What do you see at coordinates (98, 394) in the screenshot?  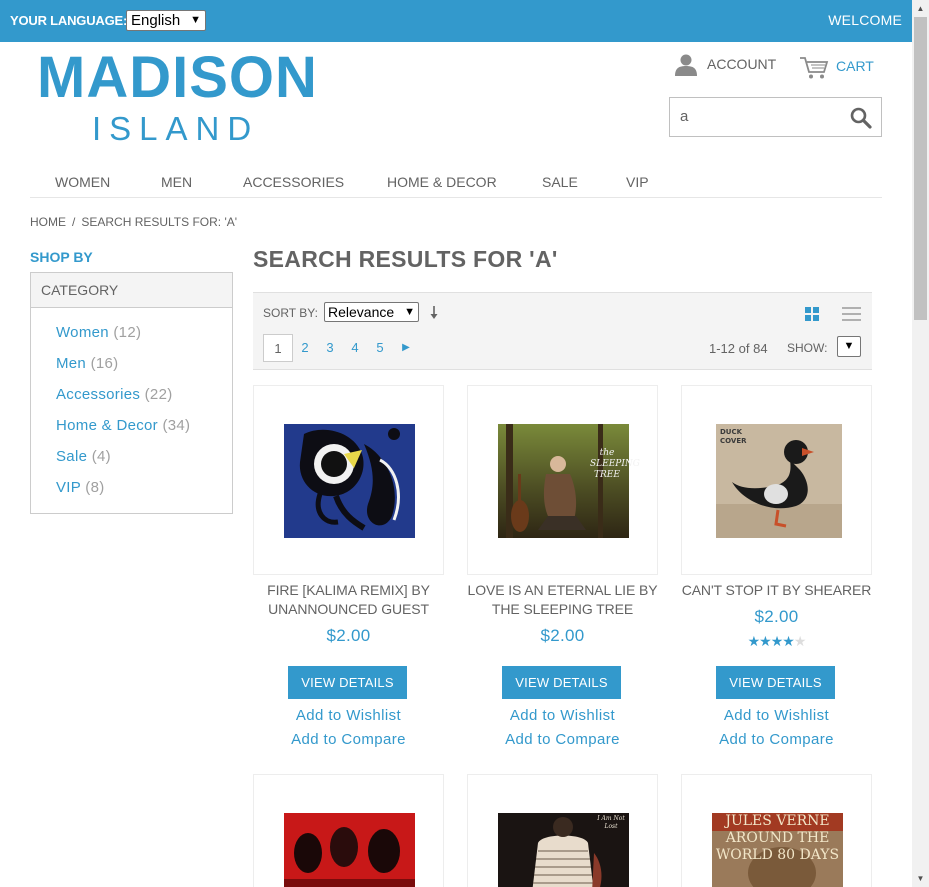 I see `category-label: Accessories` at bounding box center [98, 394].